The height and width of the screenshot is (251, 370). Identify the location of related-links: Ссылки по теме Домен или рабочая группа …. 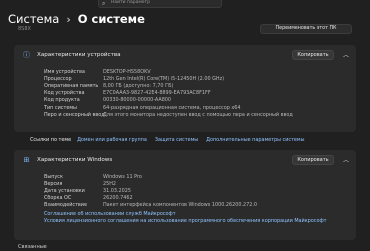
(171, 140).